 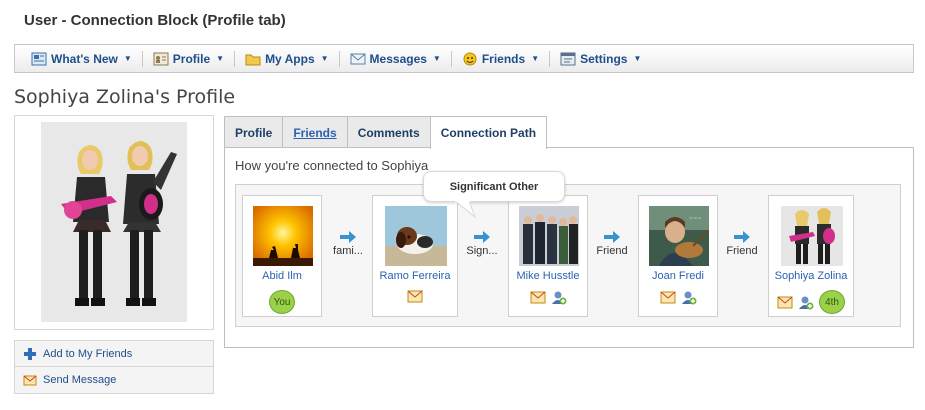 What do you see at coordinates (191, 58) in the screenshot?
I see `nav-profile-label: Profile` at bounding box center [191, 58].